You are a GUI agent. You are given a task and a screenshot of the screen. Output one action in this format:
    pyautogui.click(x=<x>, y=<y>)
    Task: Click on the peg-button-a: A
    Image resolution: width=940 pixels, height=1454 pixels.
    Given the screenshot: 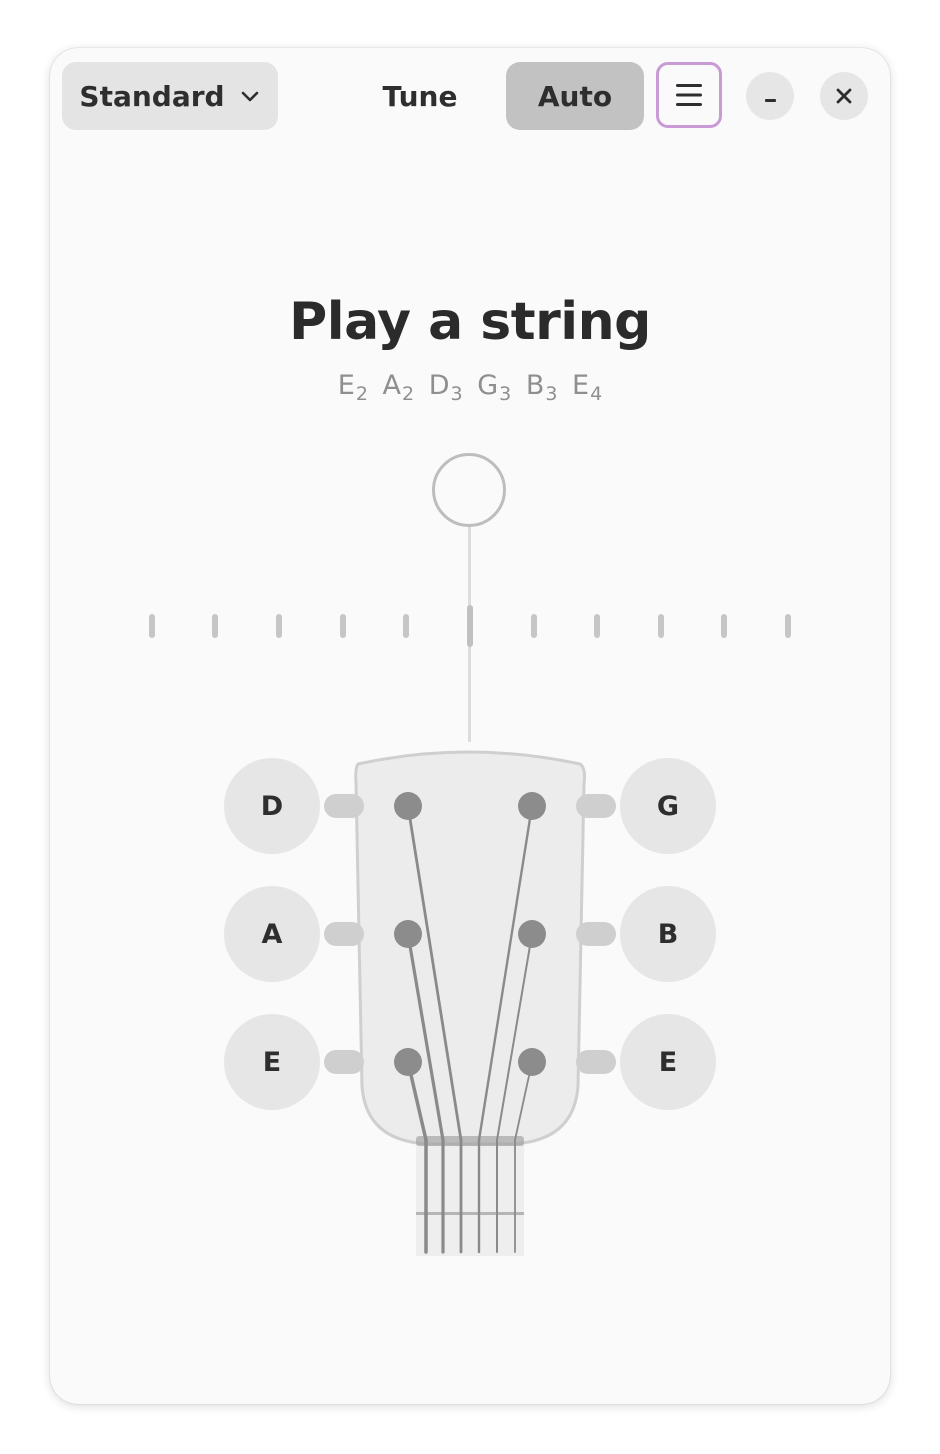 What is the action you would take?
    pyautogui.click(x=272, y=934)
    